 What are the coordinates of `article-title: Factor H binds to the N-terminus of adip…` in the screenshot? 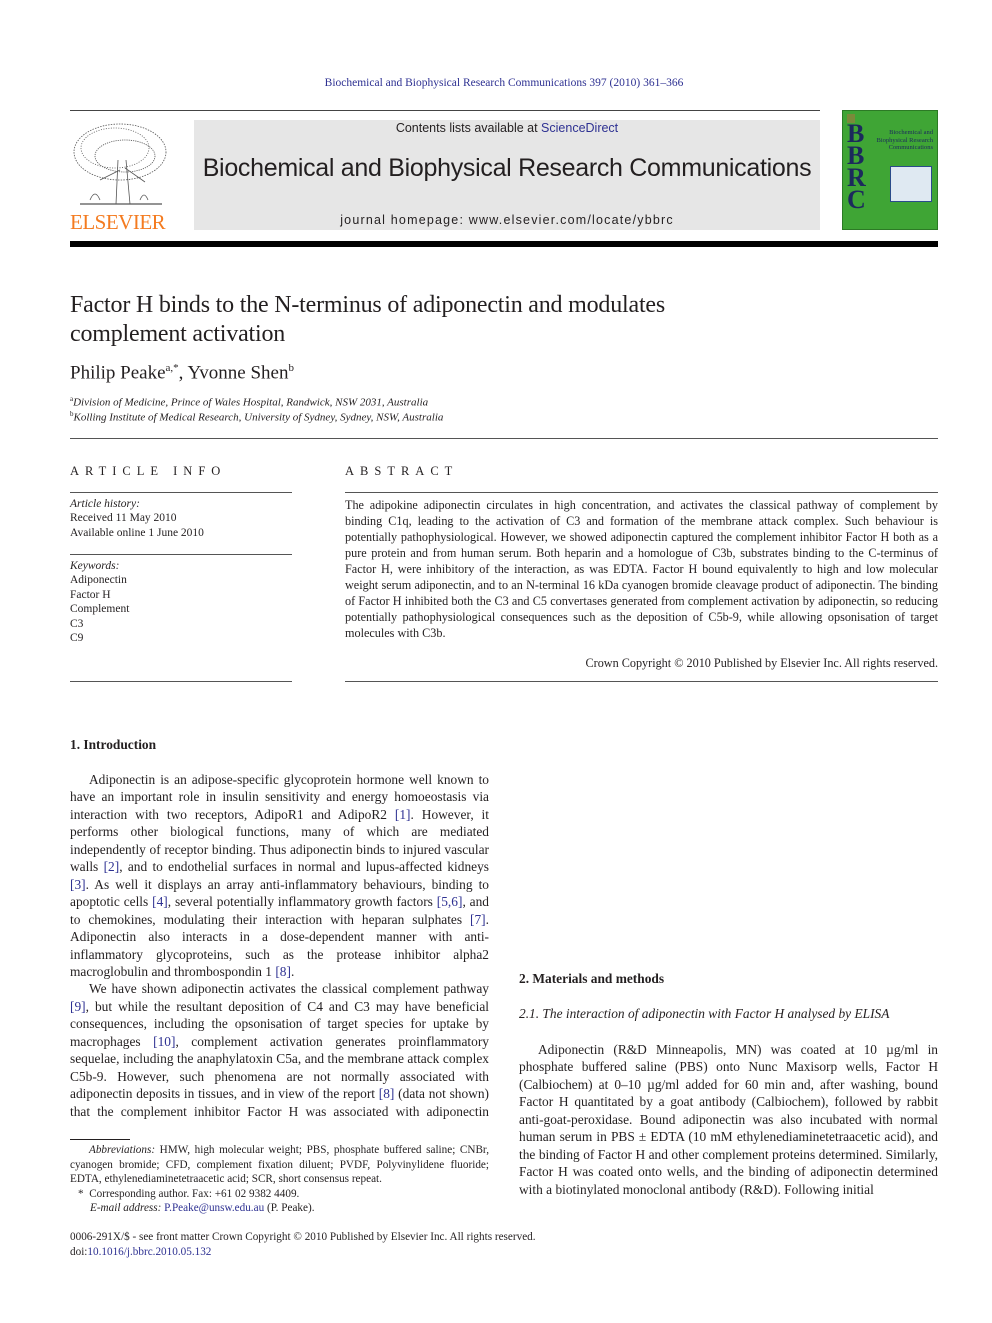 It's located at (470, 320).